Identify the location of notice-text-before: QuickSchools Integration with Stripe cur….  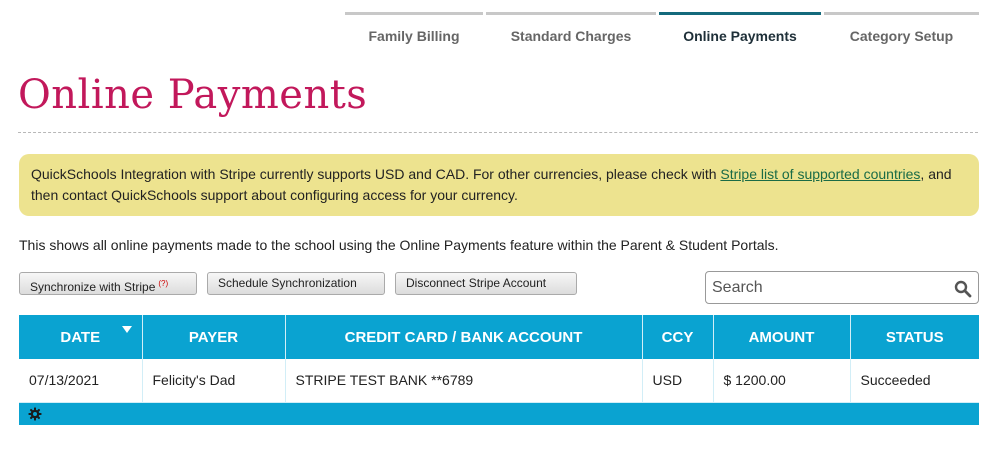
(376, 174).